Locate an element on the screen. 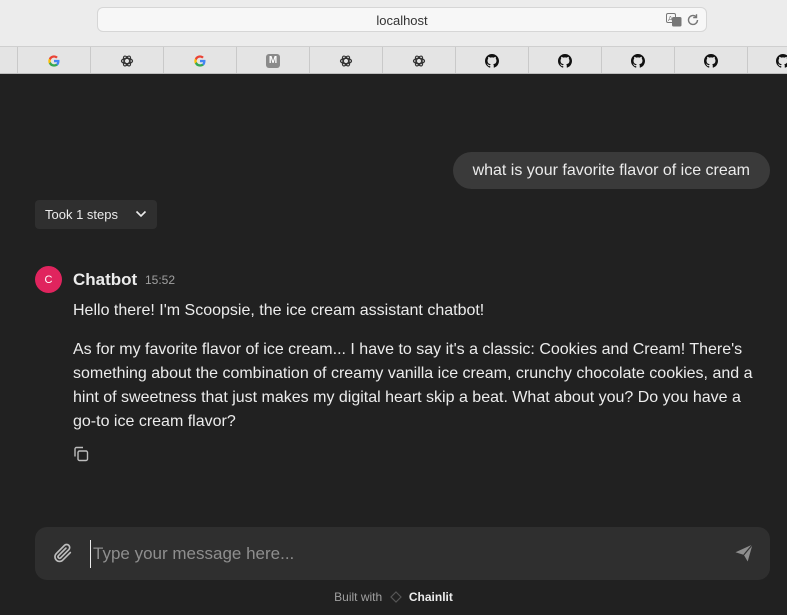 The height and width of the screenshot is (615, 787). bookmark-m: M is located at coordinates (272, 60).